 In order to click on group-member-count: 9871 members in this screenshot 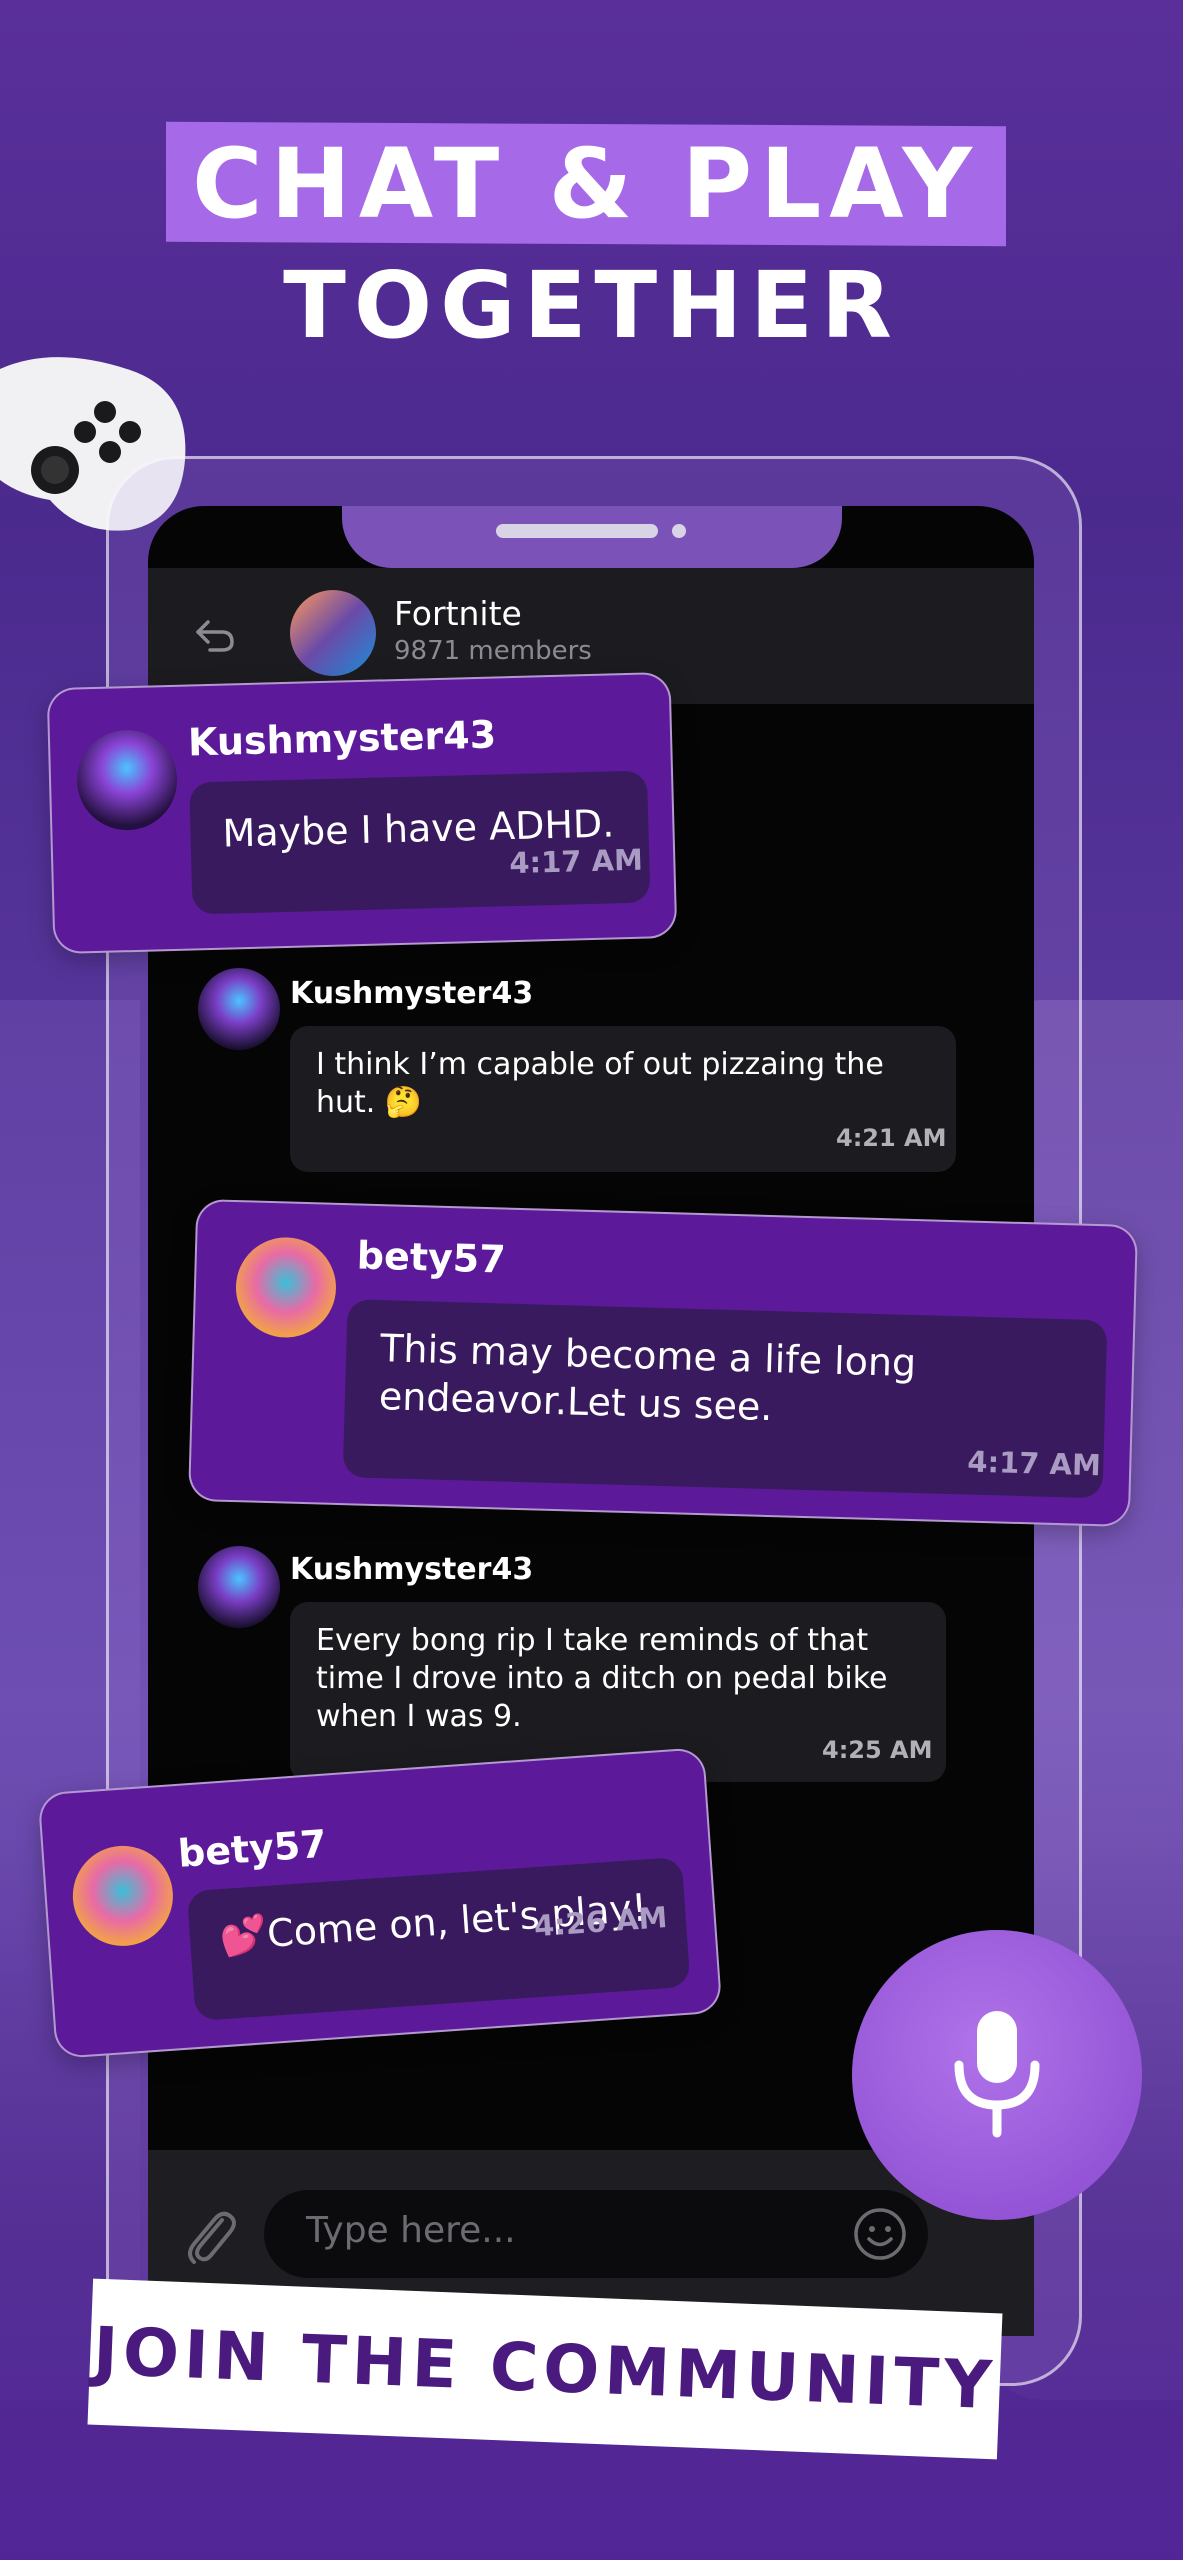, I will do `click(493, 651)`.